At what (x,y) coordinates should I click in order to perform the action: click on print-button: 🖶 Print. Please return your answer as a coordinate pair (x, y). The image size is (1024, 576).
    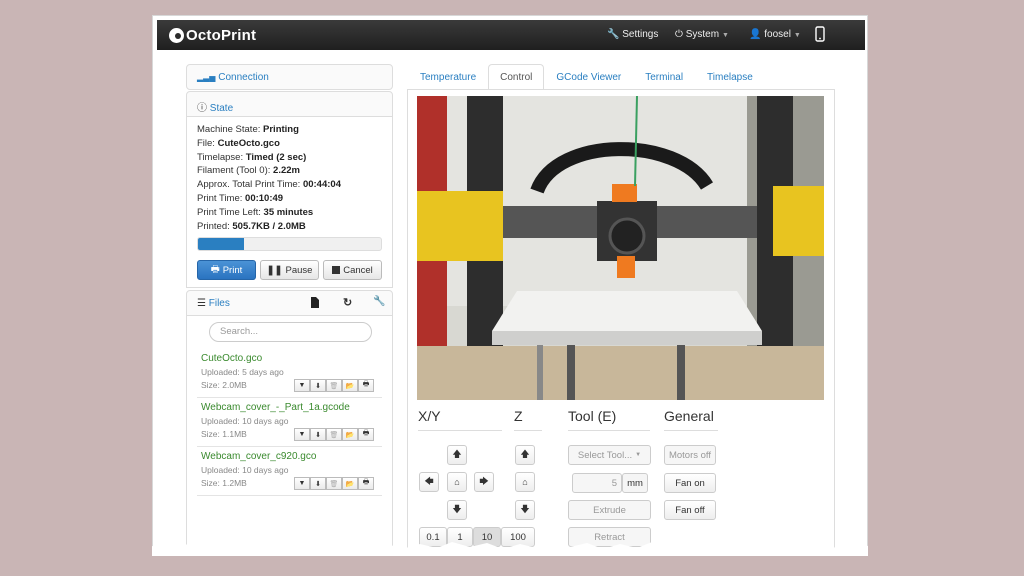
    Looking at the image, I should click on (226, 270).